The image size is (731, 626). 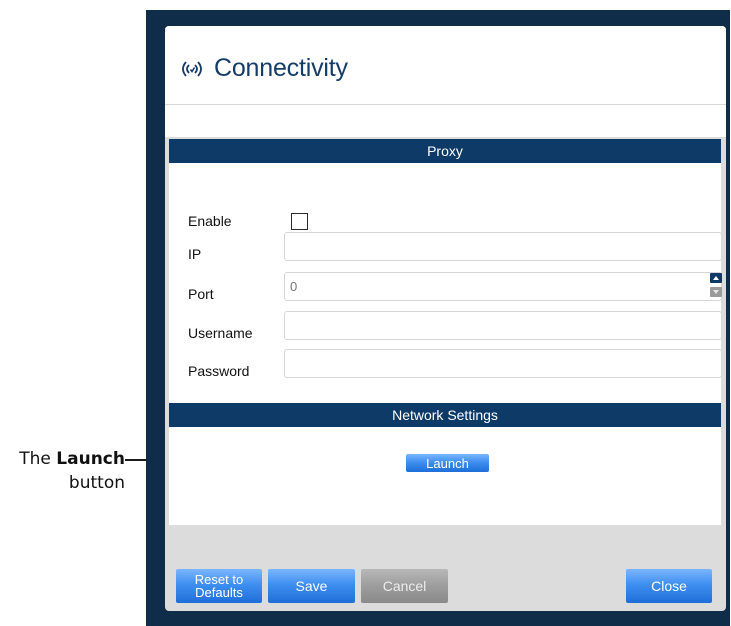 What do you see at coordinates (219, 592) in the screenshot?
I see `reset-label-line2: Defaults` at bounding box center [219, 592].